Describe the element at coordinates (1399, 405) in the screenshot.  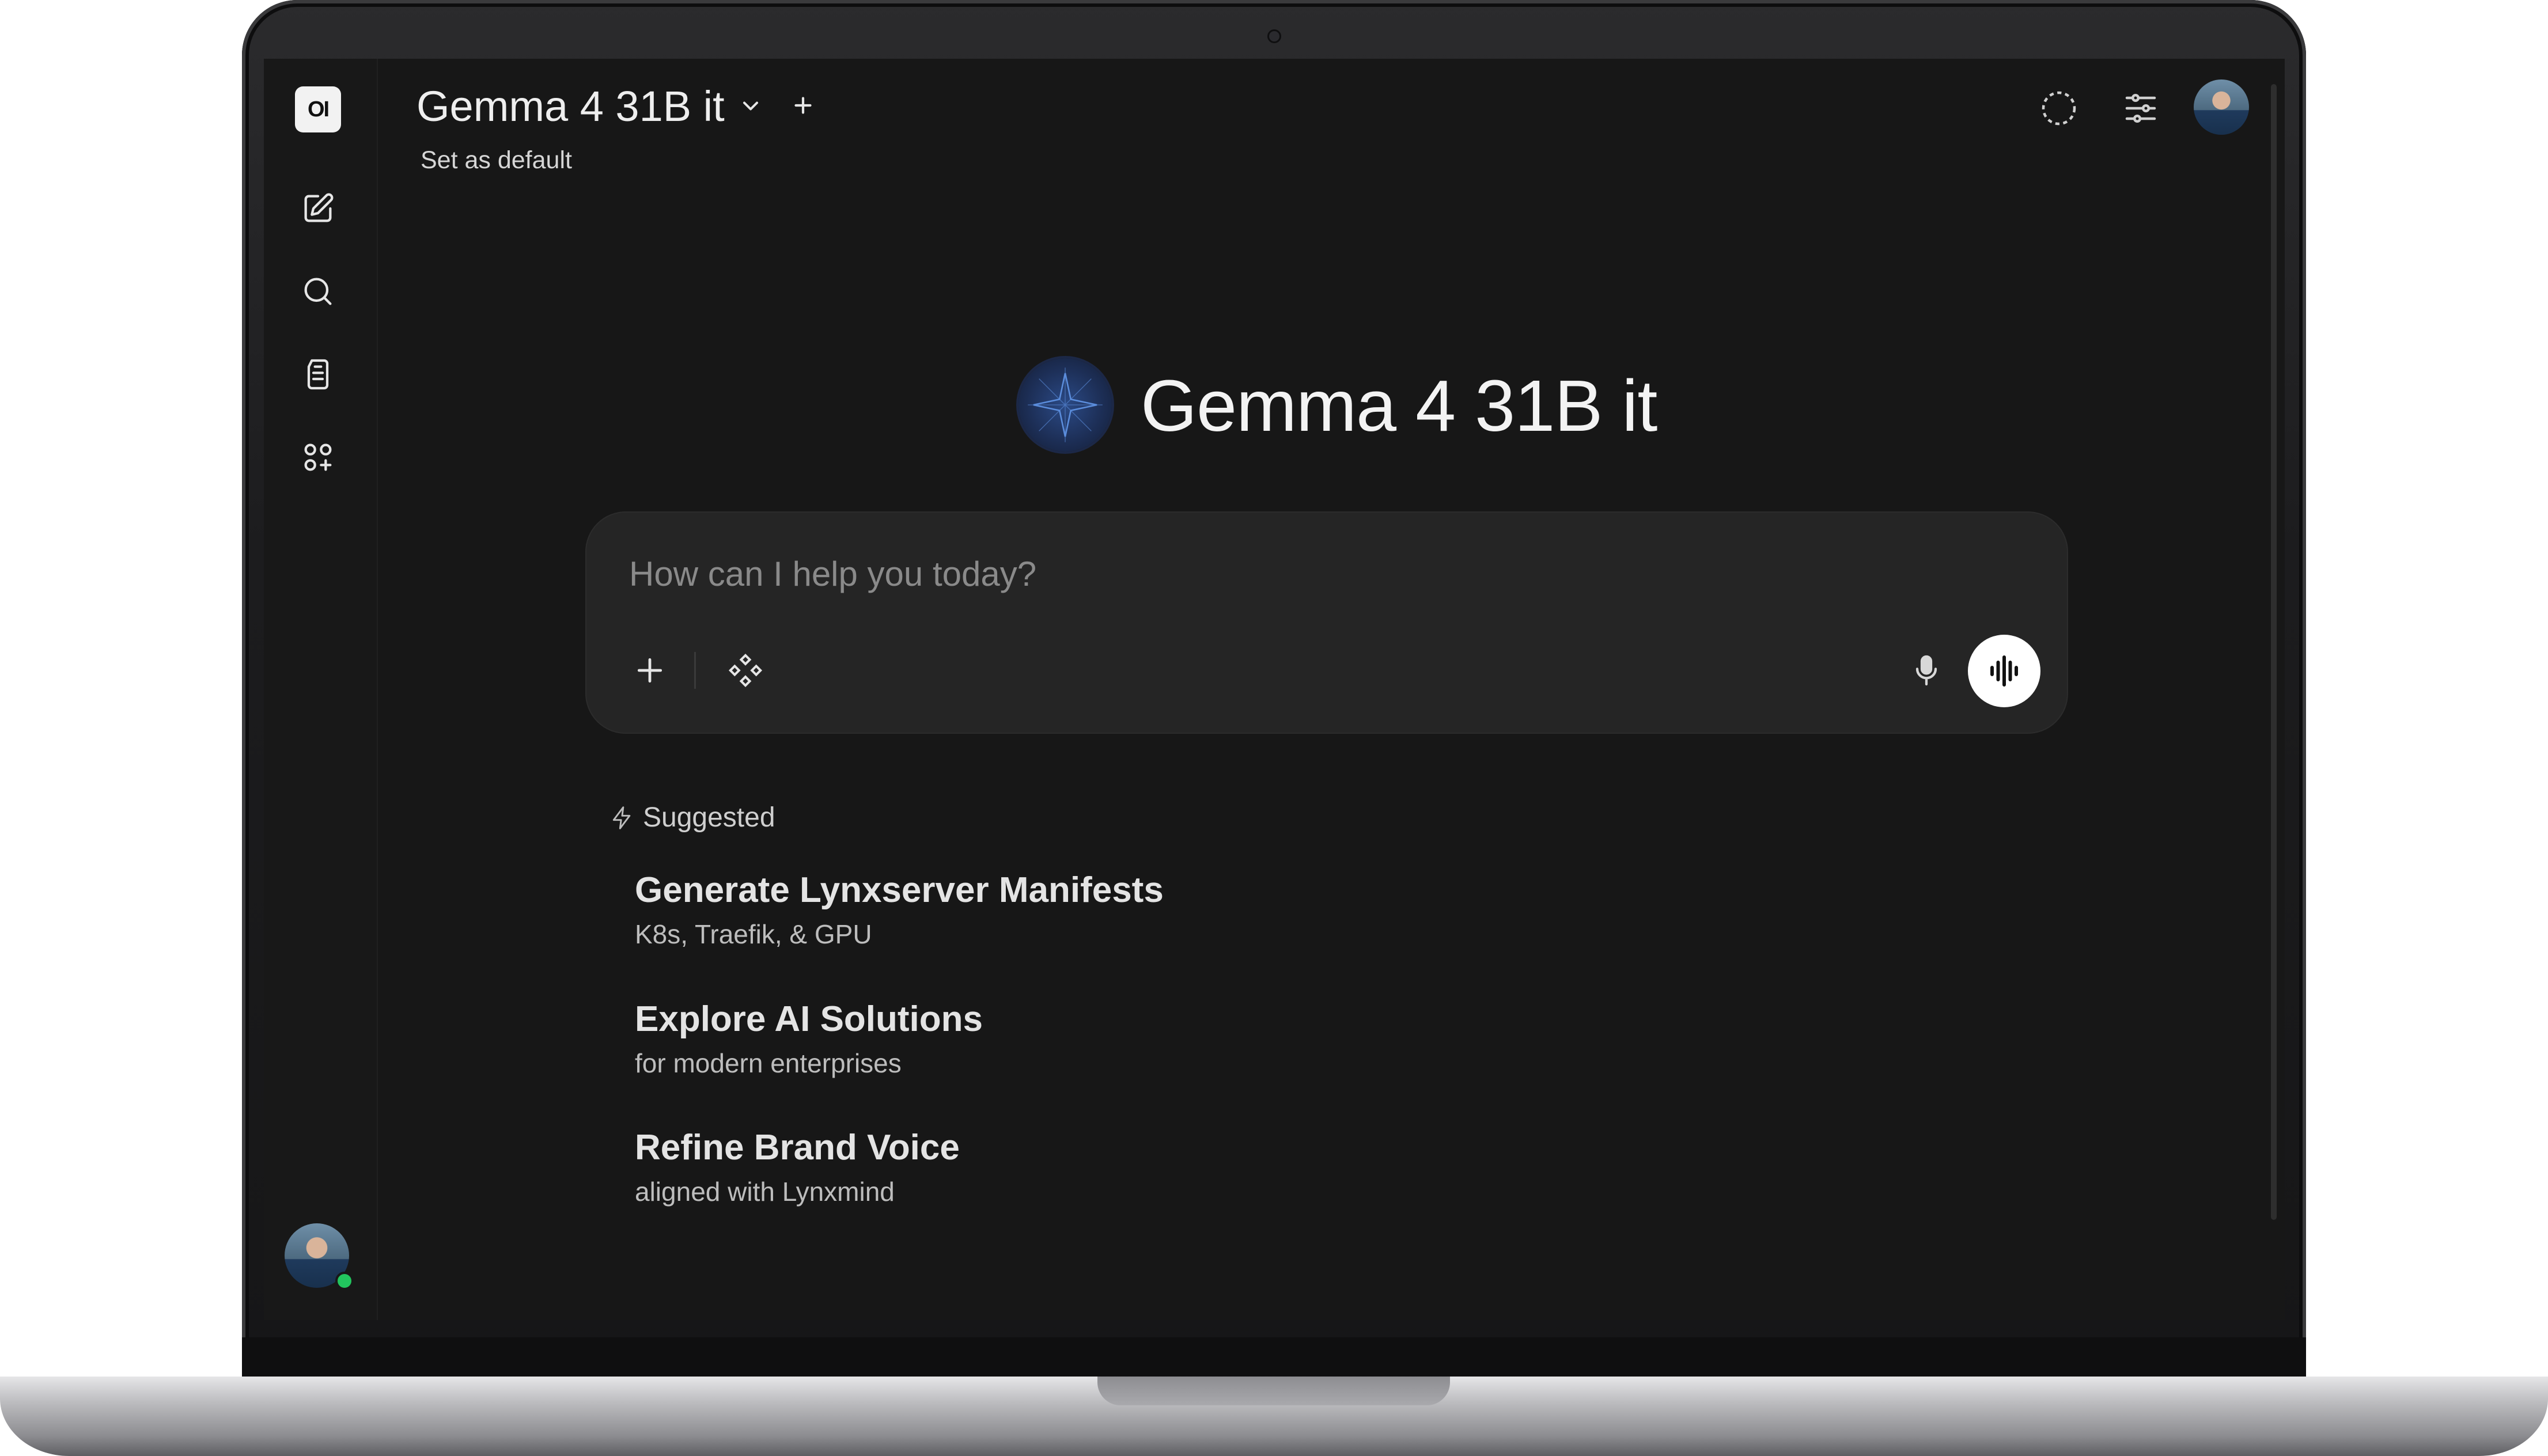
I see `hero-model-name: Gemma 4 31B it` at that location.